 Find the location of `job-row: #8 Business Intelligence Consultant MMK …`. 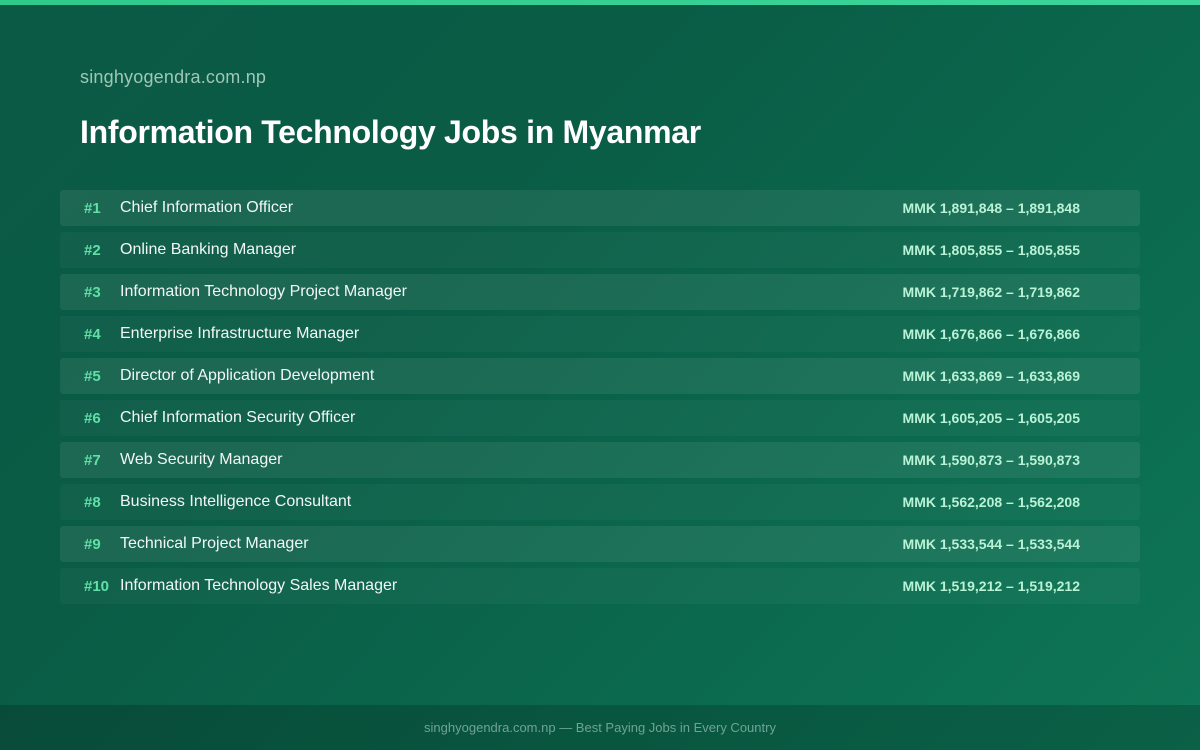

job-row: #8 Business Intelligence Consultant MMK … is located at coordinates (600, 502).